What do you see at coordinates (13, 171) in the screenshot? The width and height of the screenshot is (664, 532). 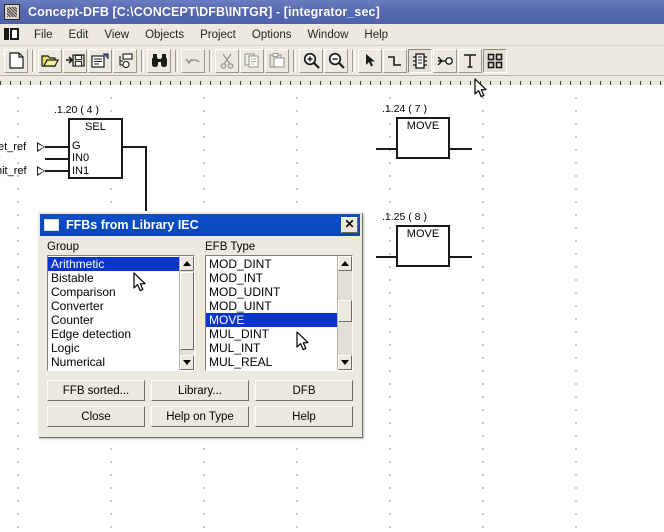 I see `init-ref-connector-label: nit_ref` at bounding box center [13, 171].